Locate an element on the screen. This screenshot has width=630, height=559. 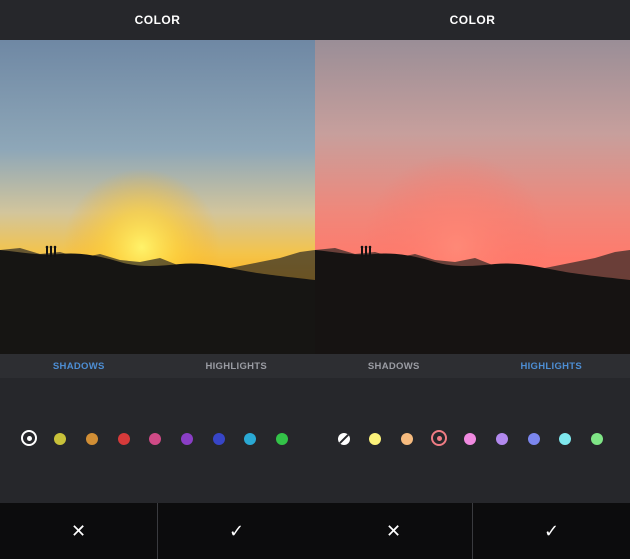
swatch-light-orange is located at coordinates (407, 439).